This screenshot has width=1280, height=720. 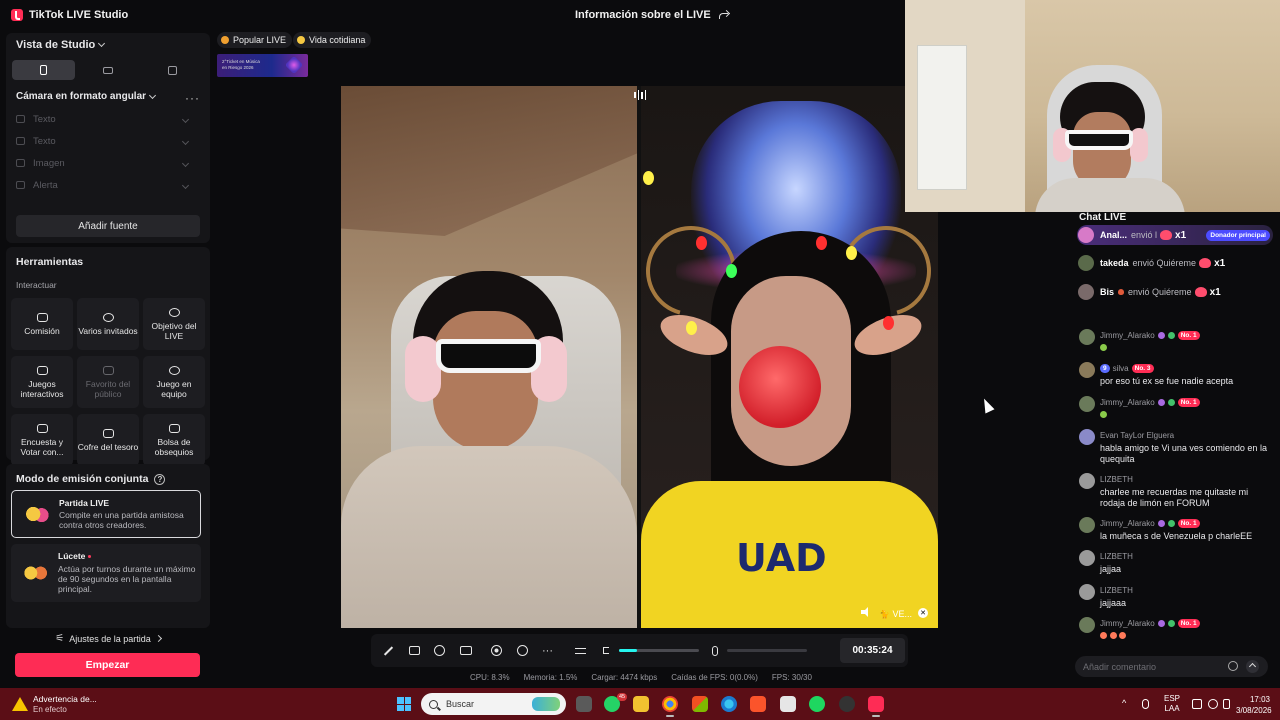 What do you see at coordinates (1176, 564) in the screenshot?
I see `chat-message: LIZBETH jajjaa` at bounding box center [1176, 564].